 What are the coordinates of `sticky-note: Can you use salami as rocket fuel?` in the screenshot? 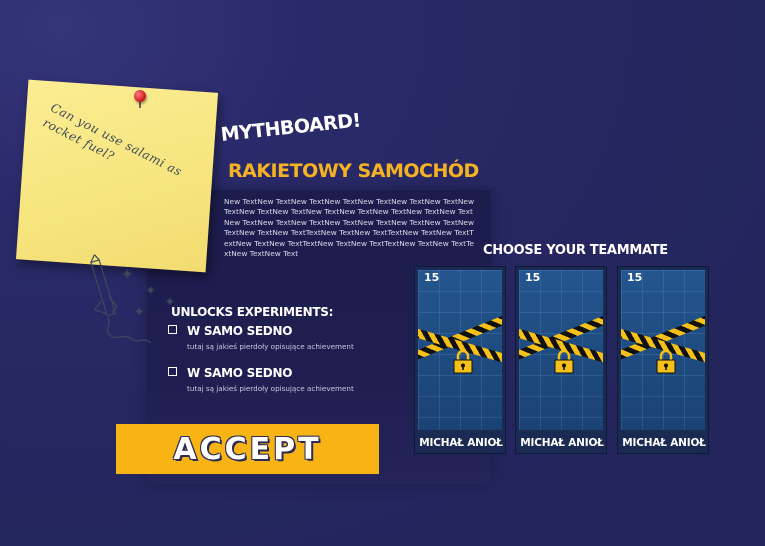 It's located at (117, 211).